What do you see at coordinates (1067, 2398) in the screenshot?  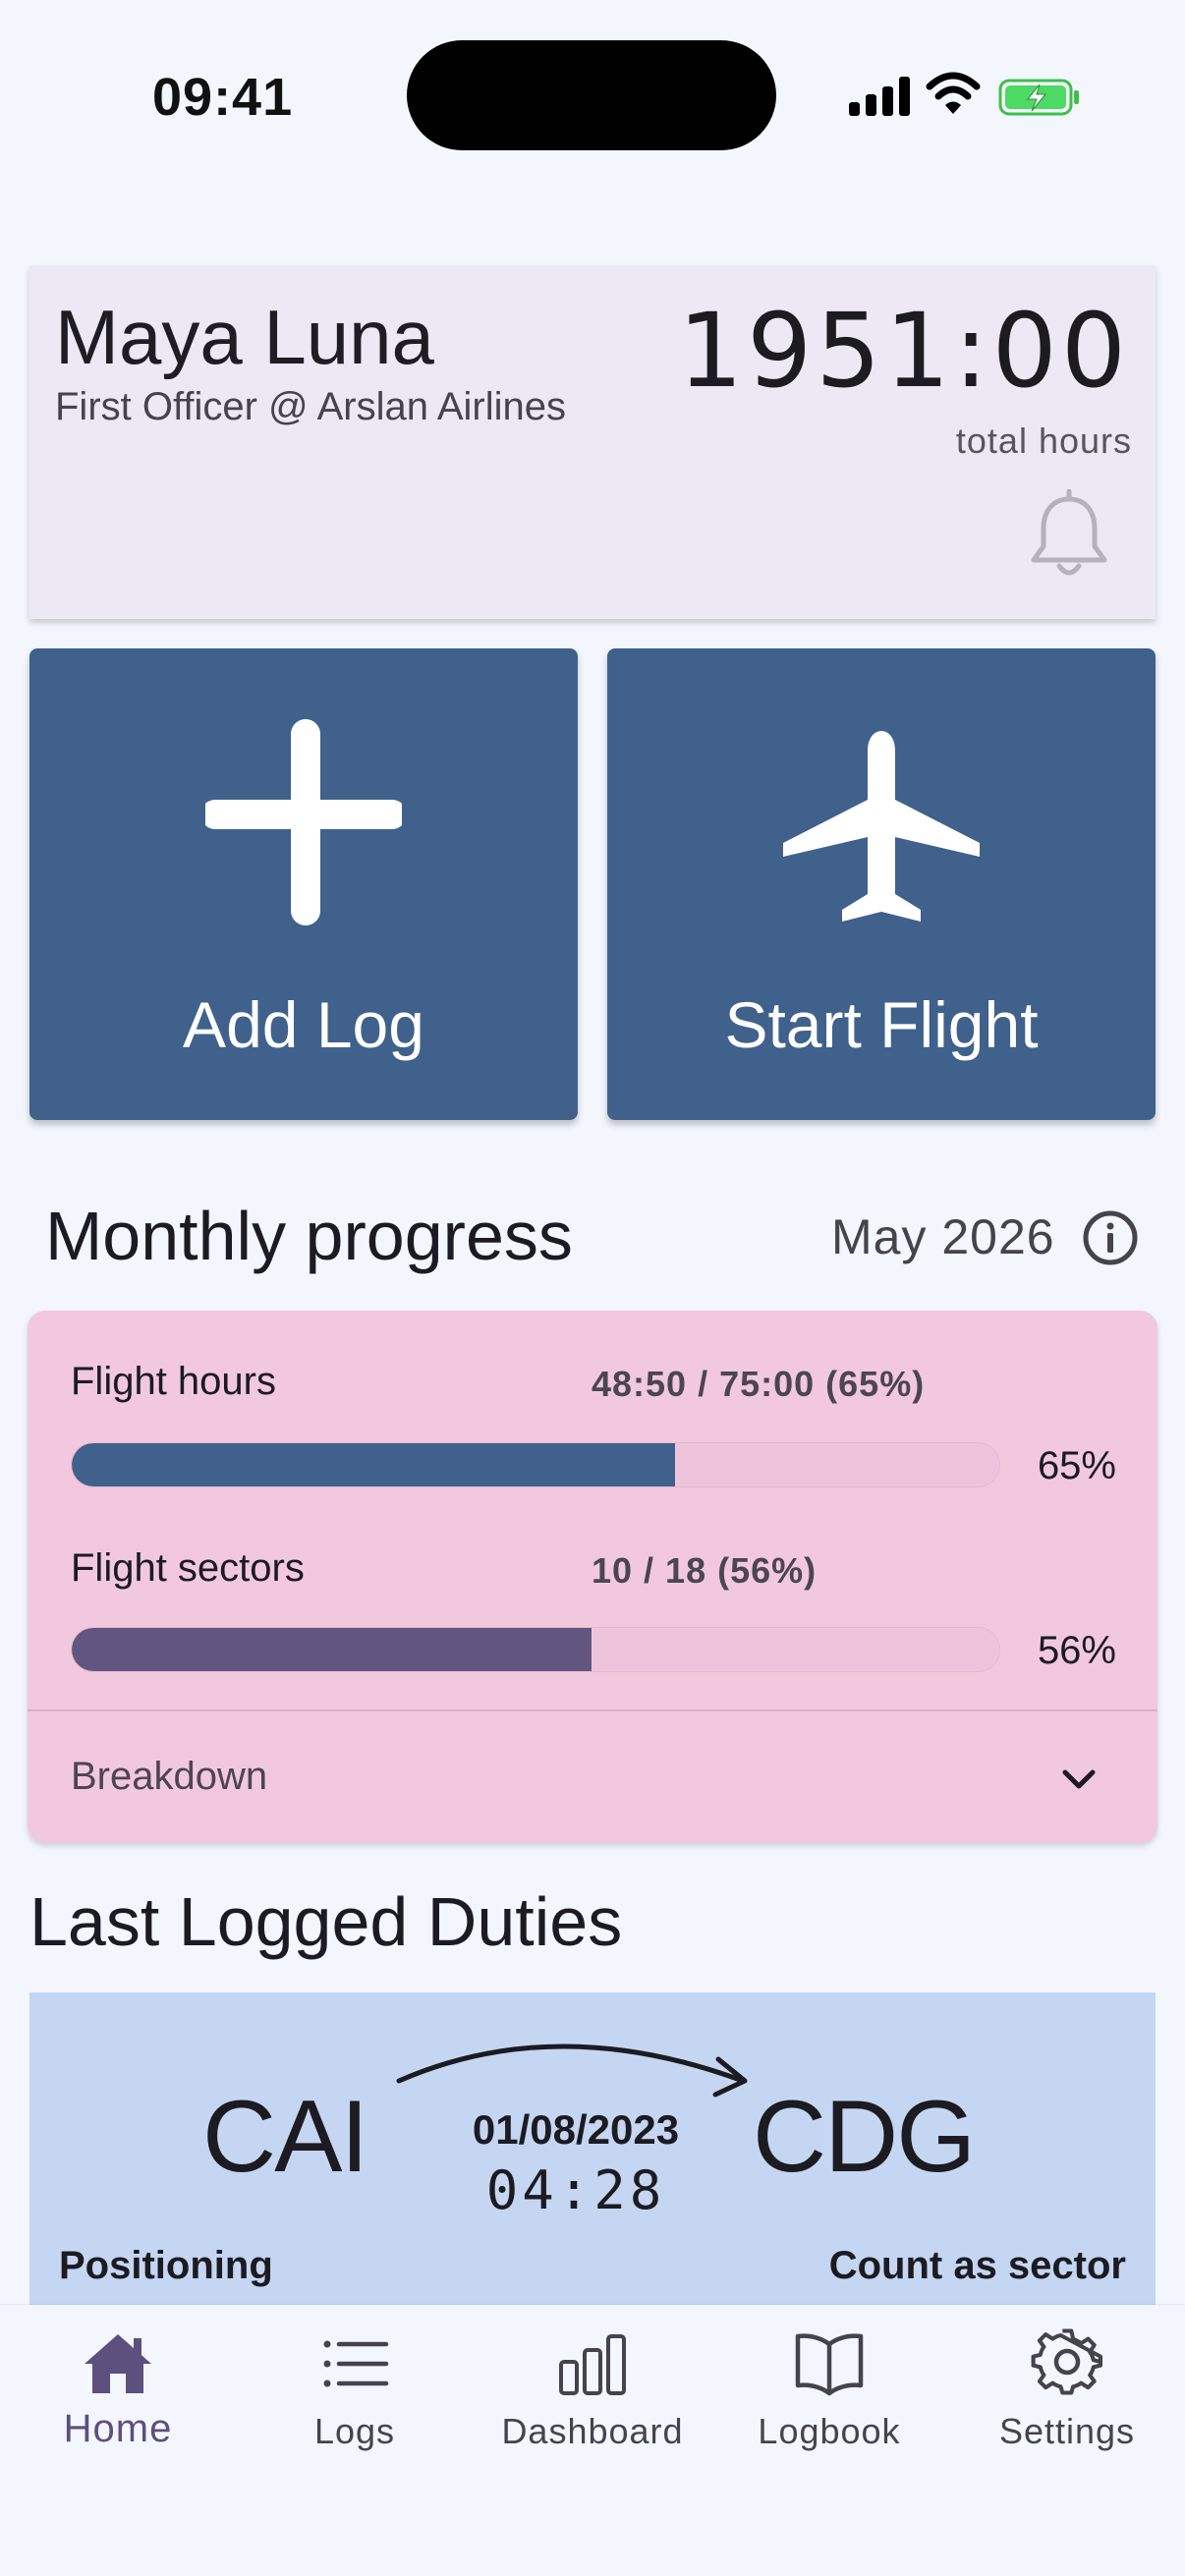 I see `nav-item-settings: Settings` at bounding box center [1067, 2398].